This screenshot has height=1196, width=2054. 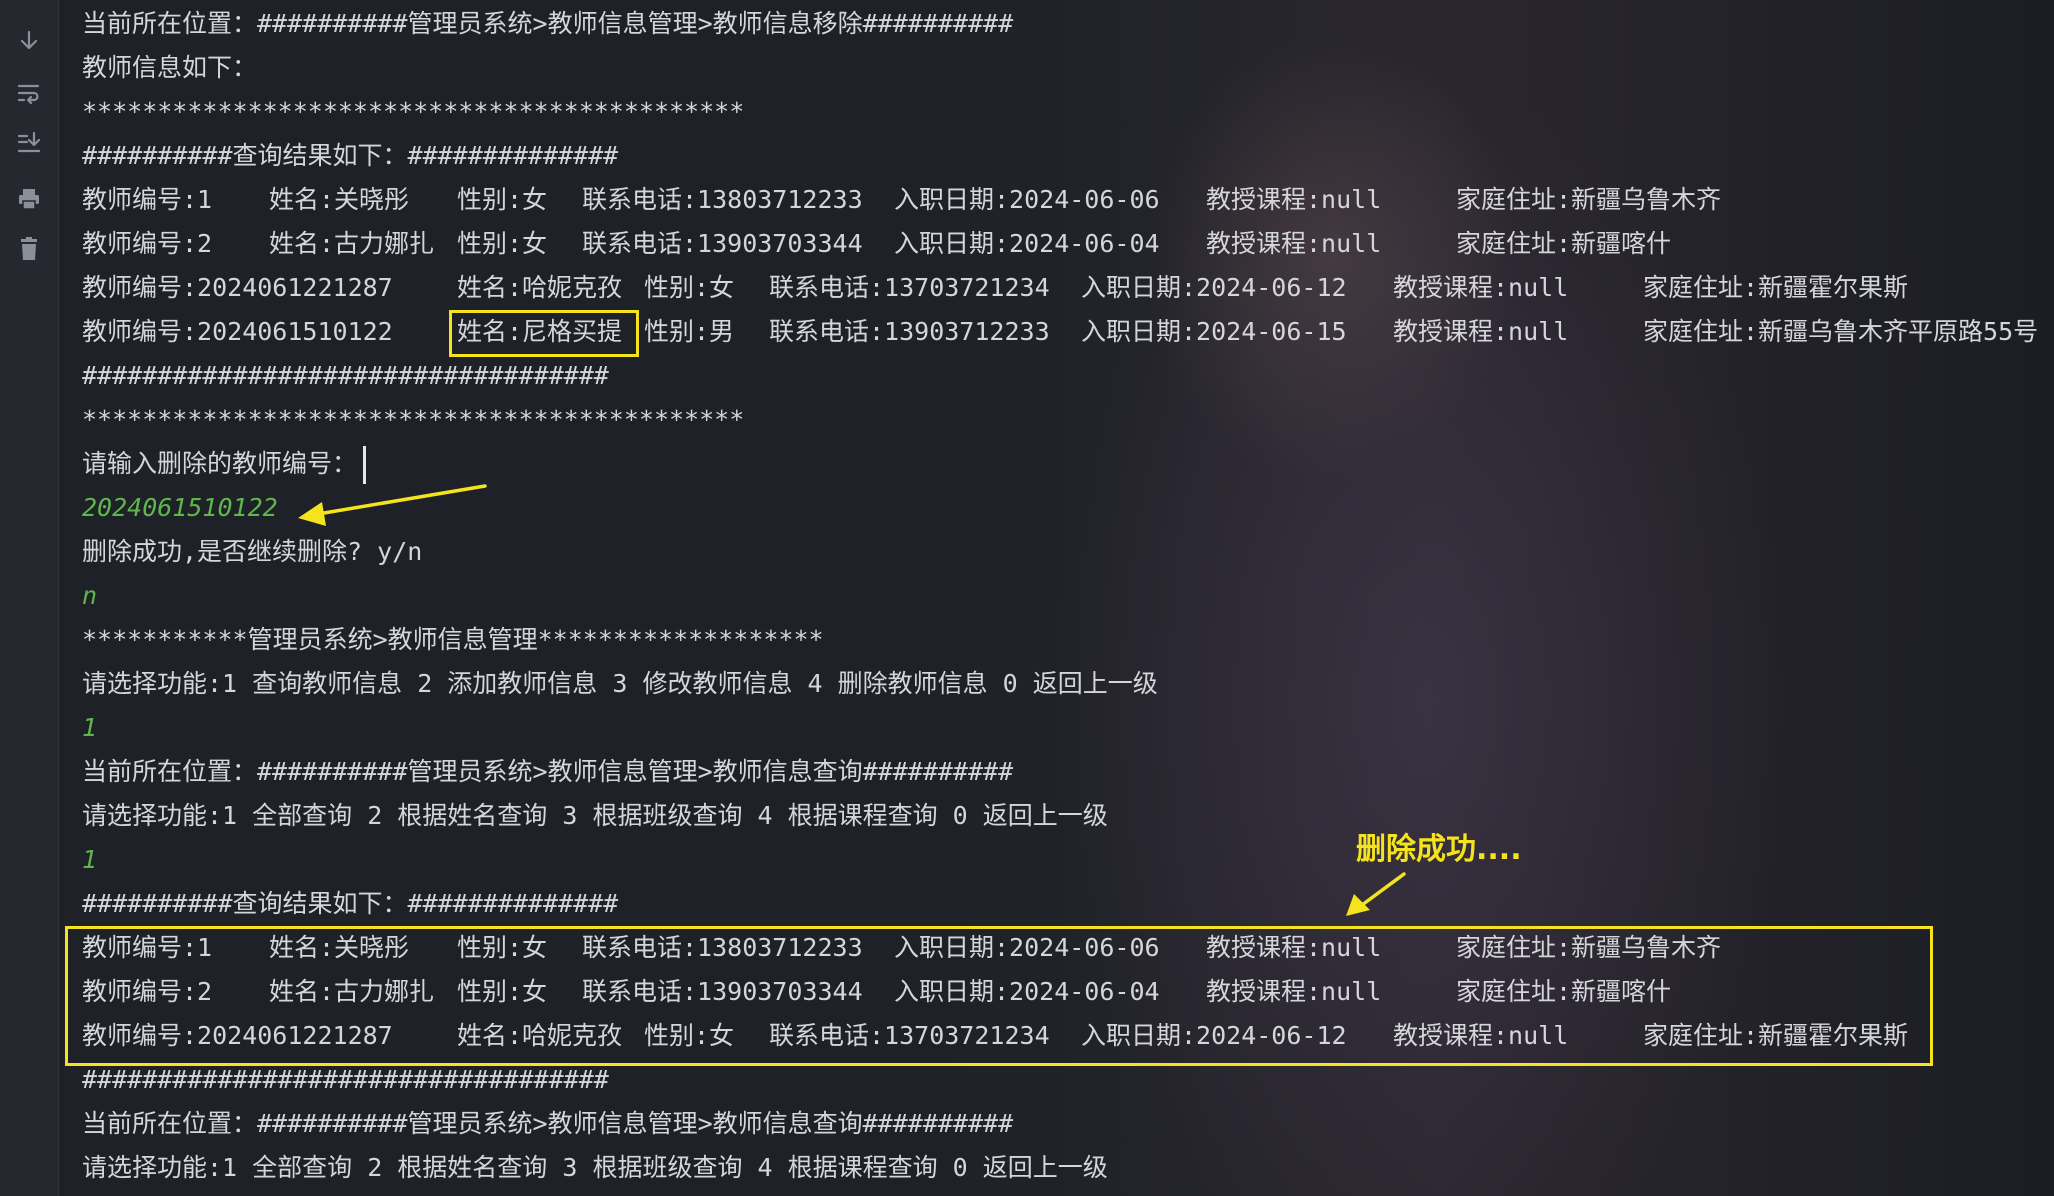 What do you see at coordinates (1214, 331) in the screenshot?
I see `teacher-hire-date: 入职日期:2024-06-15` at bounding box center [1214, 331].